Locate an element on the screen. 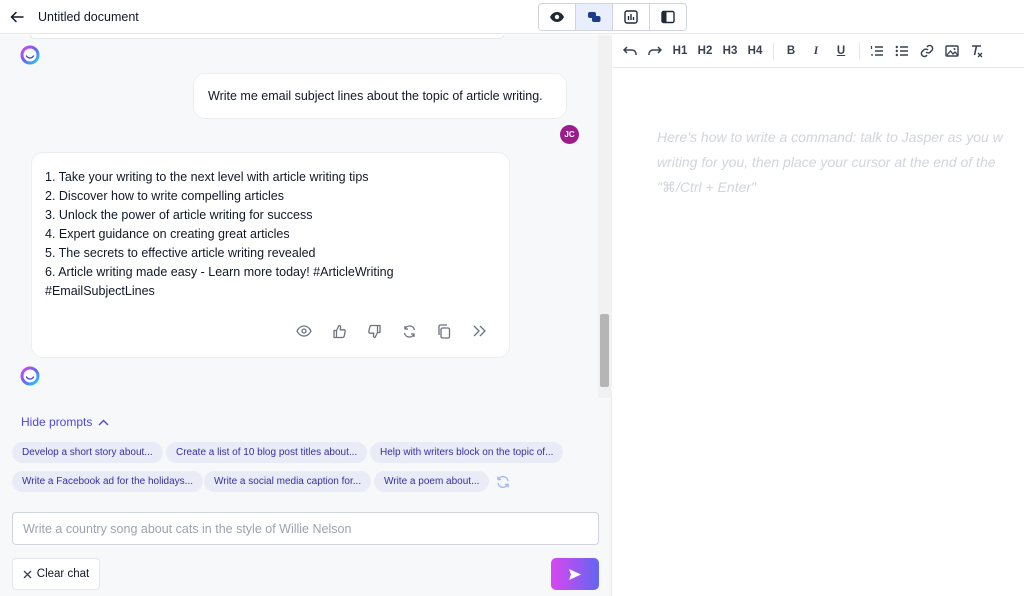 The height and width of the screenshot is (596, 1024). undo-button is located at coordinates (630, 51).